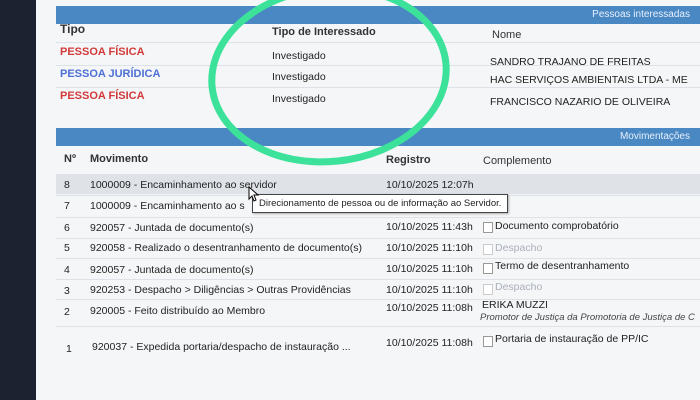  What do you see at coordinates (67, 291) in the screenshot?
I see `row-num: 3` at bounding box center [67, 291].